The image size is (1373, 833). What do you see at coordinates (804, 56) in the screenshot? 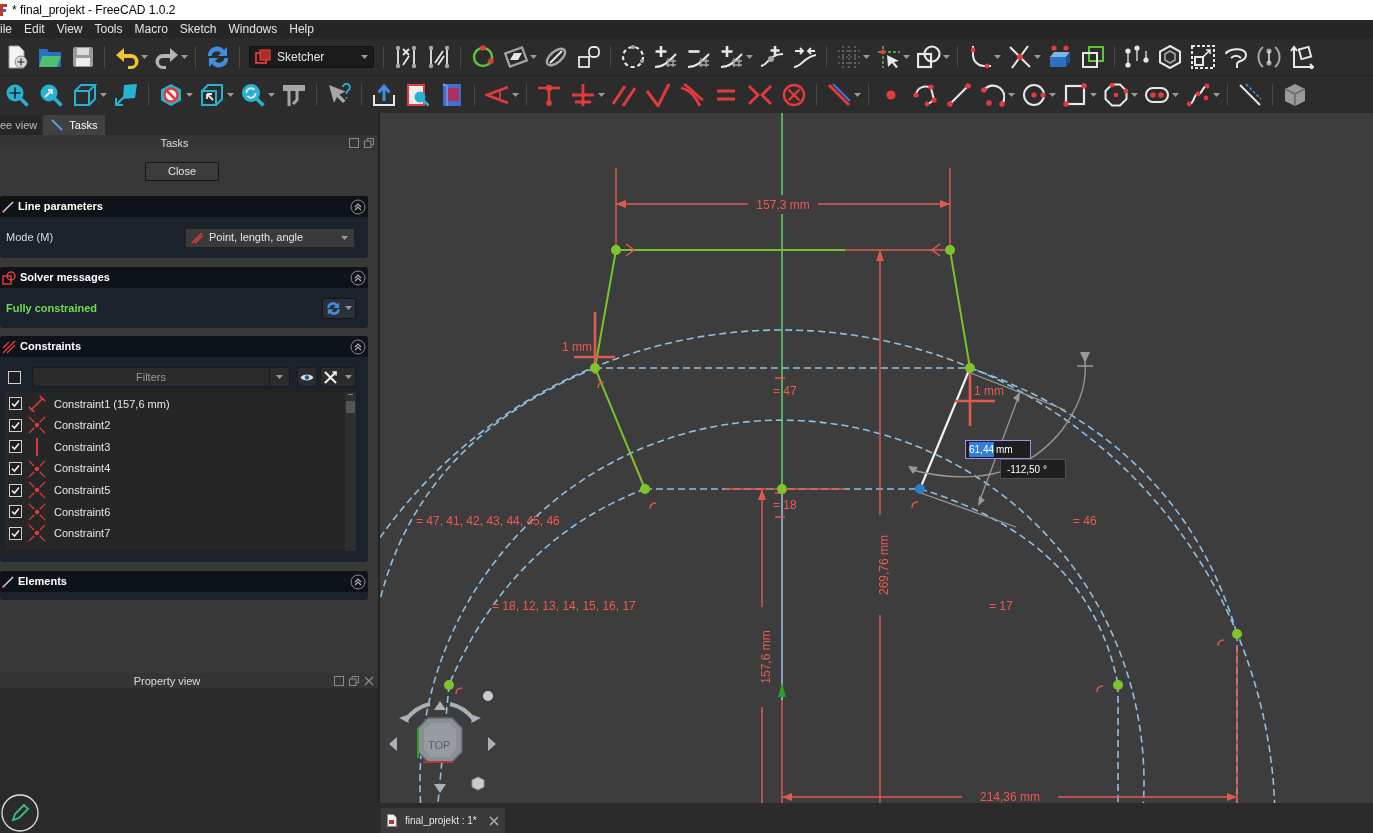
I see `curve-arrows-icon` at bounding box center [804, 56].